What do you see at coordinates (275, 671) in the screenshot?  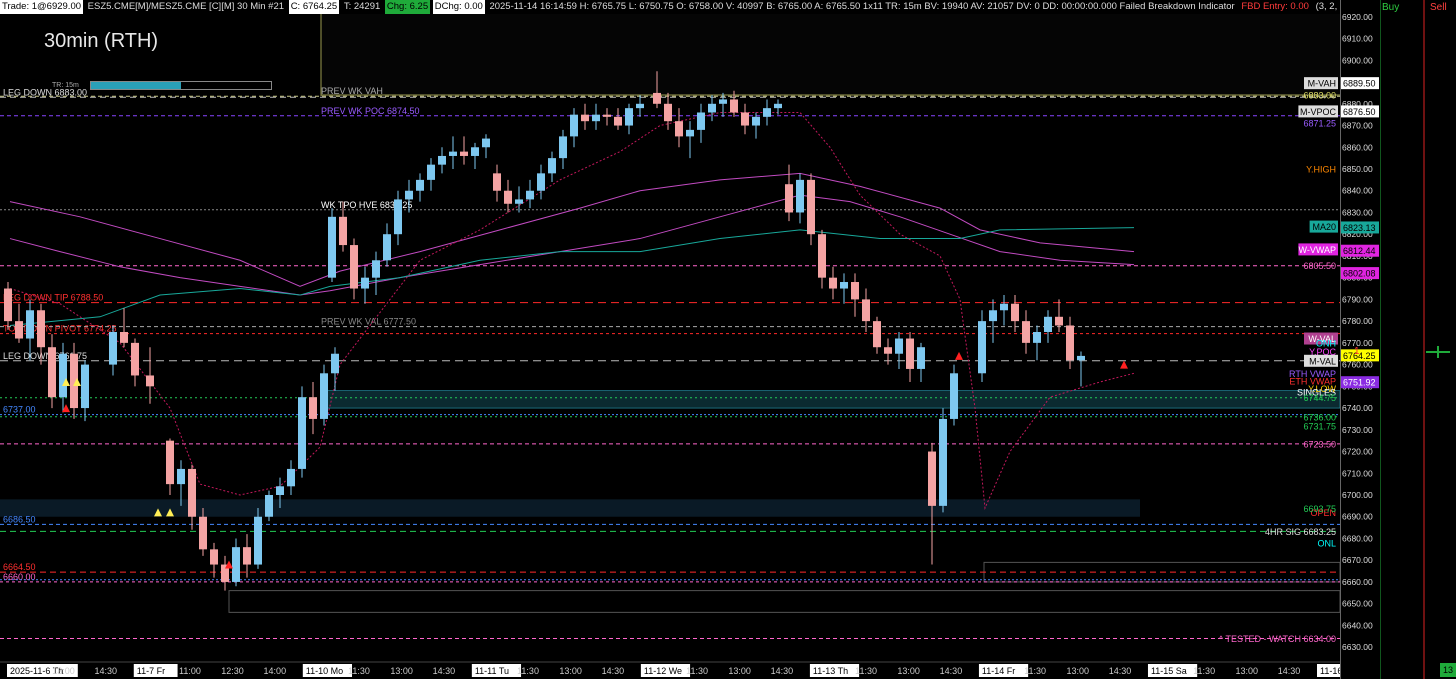 I see `time-label-6: 14:00` at bounding box center [275, 671].